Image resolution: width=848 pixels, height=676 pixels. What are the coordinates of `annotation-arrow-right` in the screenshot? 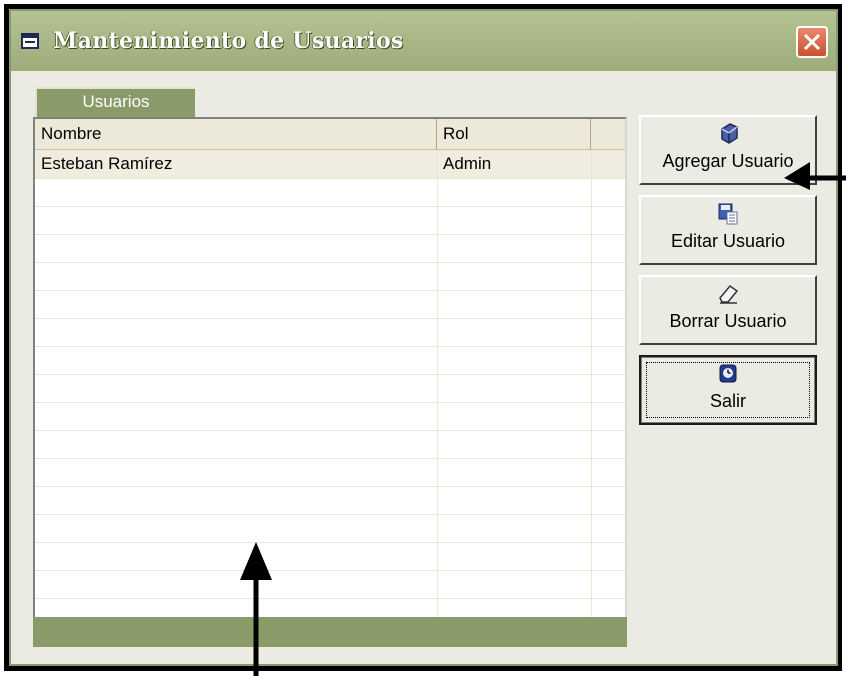 It's located at (815, 176).